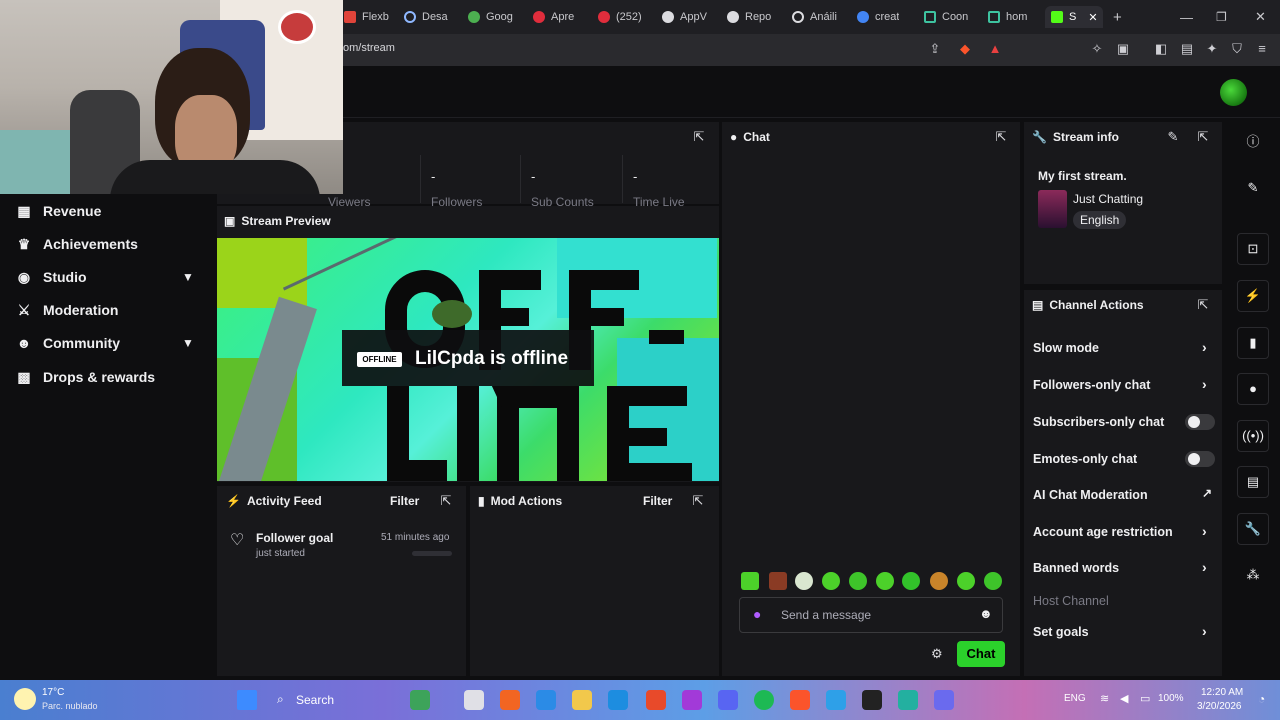  I want to click on set-goals-row: Set goals, so click(1061, 632).